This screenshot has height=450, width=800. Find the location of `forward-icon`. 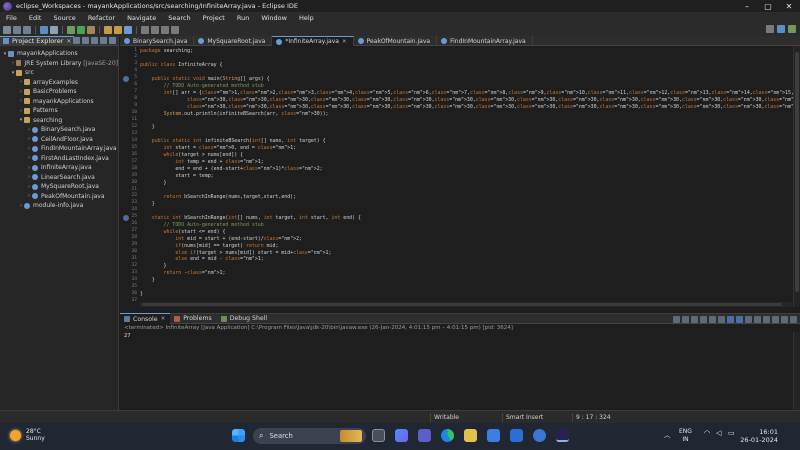

forward-icon is located at coordinates (175, 29).